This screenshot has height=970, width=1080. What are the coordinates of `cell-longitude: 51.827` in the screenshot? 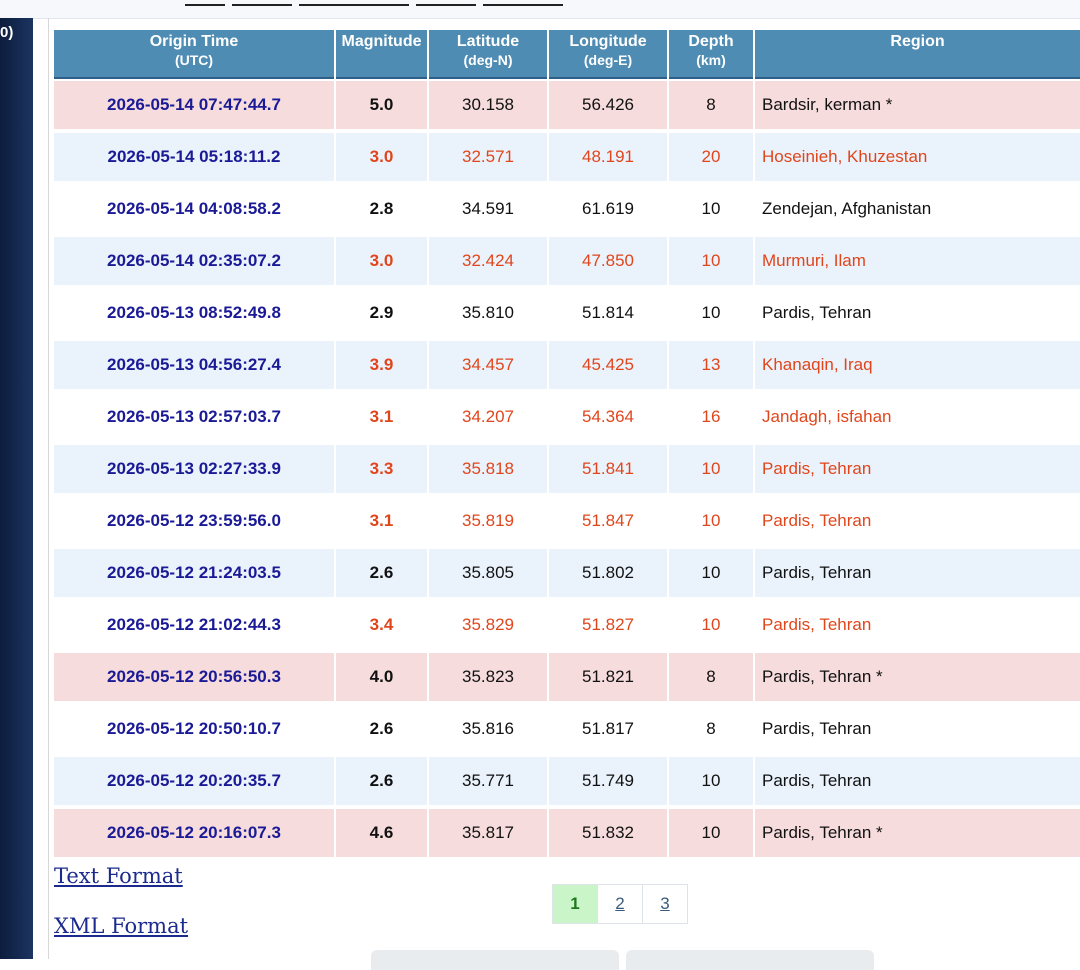 It's located at (608, 625).